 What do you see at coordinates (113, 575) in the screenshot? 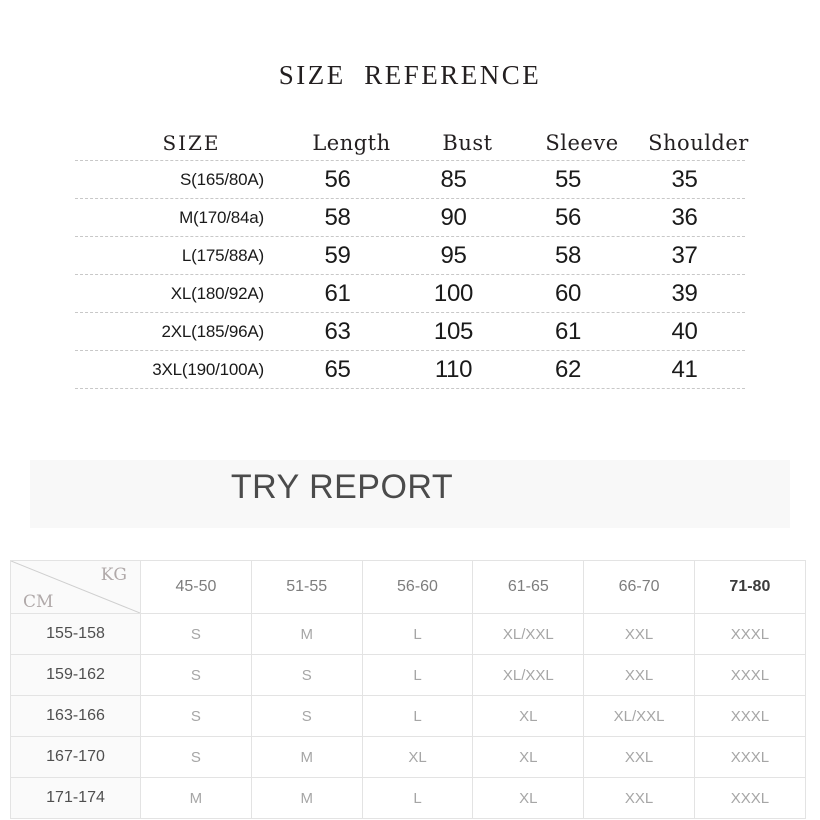
I see `weight-axis-label: KG` at bounding box center [113, 575].